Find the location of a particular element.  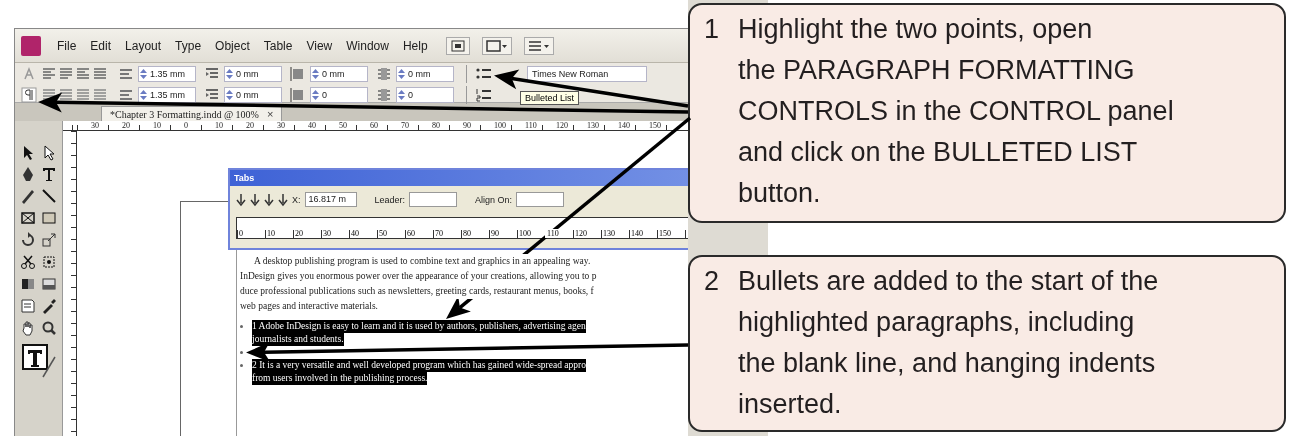

menu-item: Edit is located at coordinates (101, 45).